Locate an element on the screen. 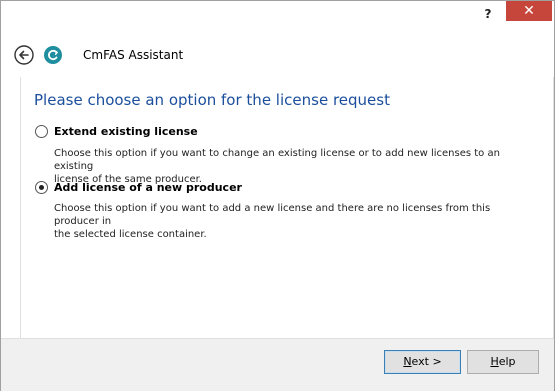  codemeter-icon is located at coordinates (53, 55).